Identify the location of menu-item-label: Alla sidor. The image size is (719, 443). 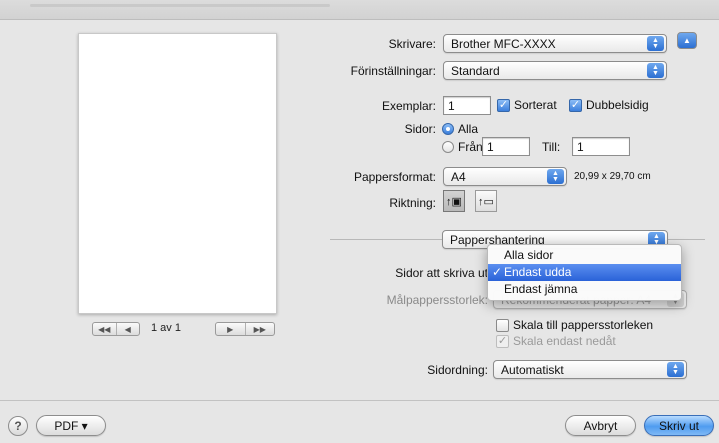
(529, 255).